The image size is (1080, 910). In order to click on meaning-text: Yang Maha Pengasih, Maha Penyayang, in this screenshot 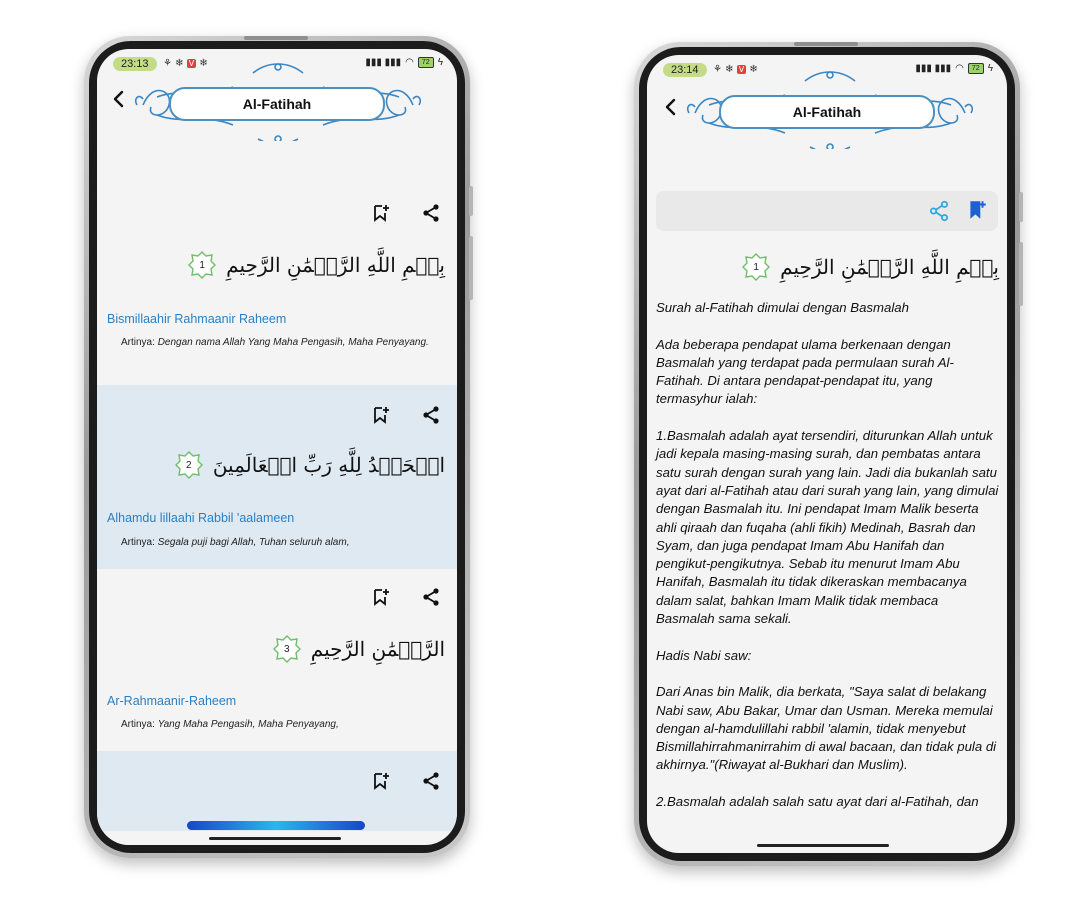, I will do `click(248, 724)`.